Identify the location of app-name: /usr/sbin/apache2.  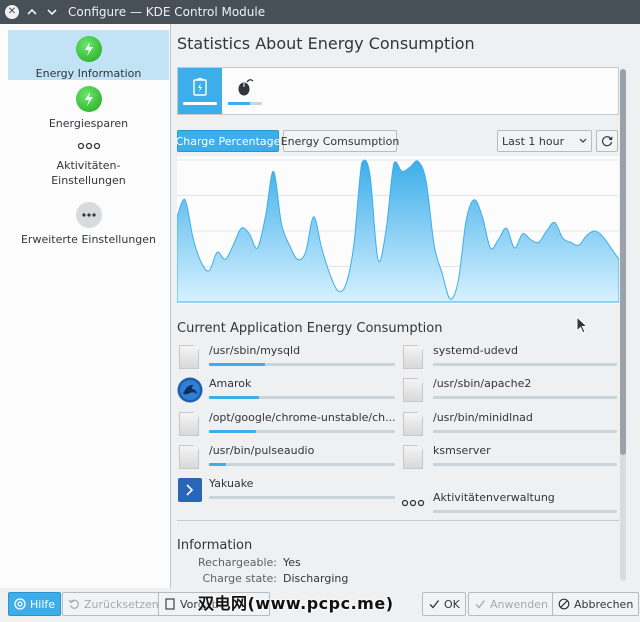
(482, 383).